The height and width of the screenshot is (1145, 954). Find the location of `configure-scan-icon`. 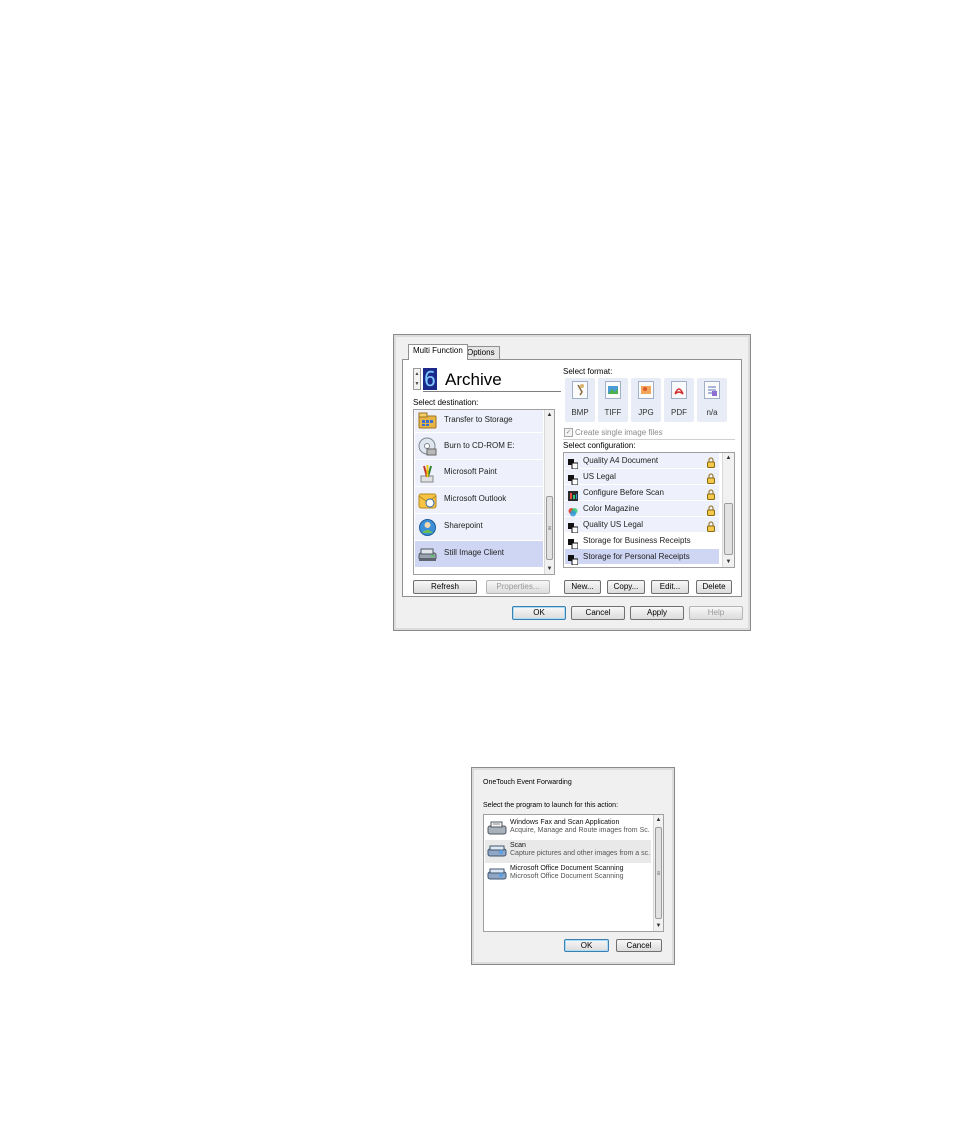

configure-scan-icon is located at coordinates (573, 494).